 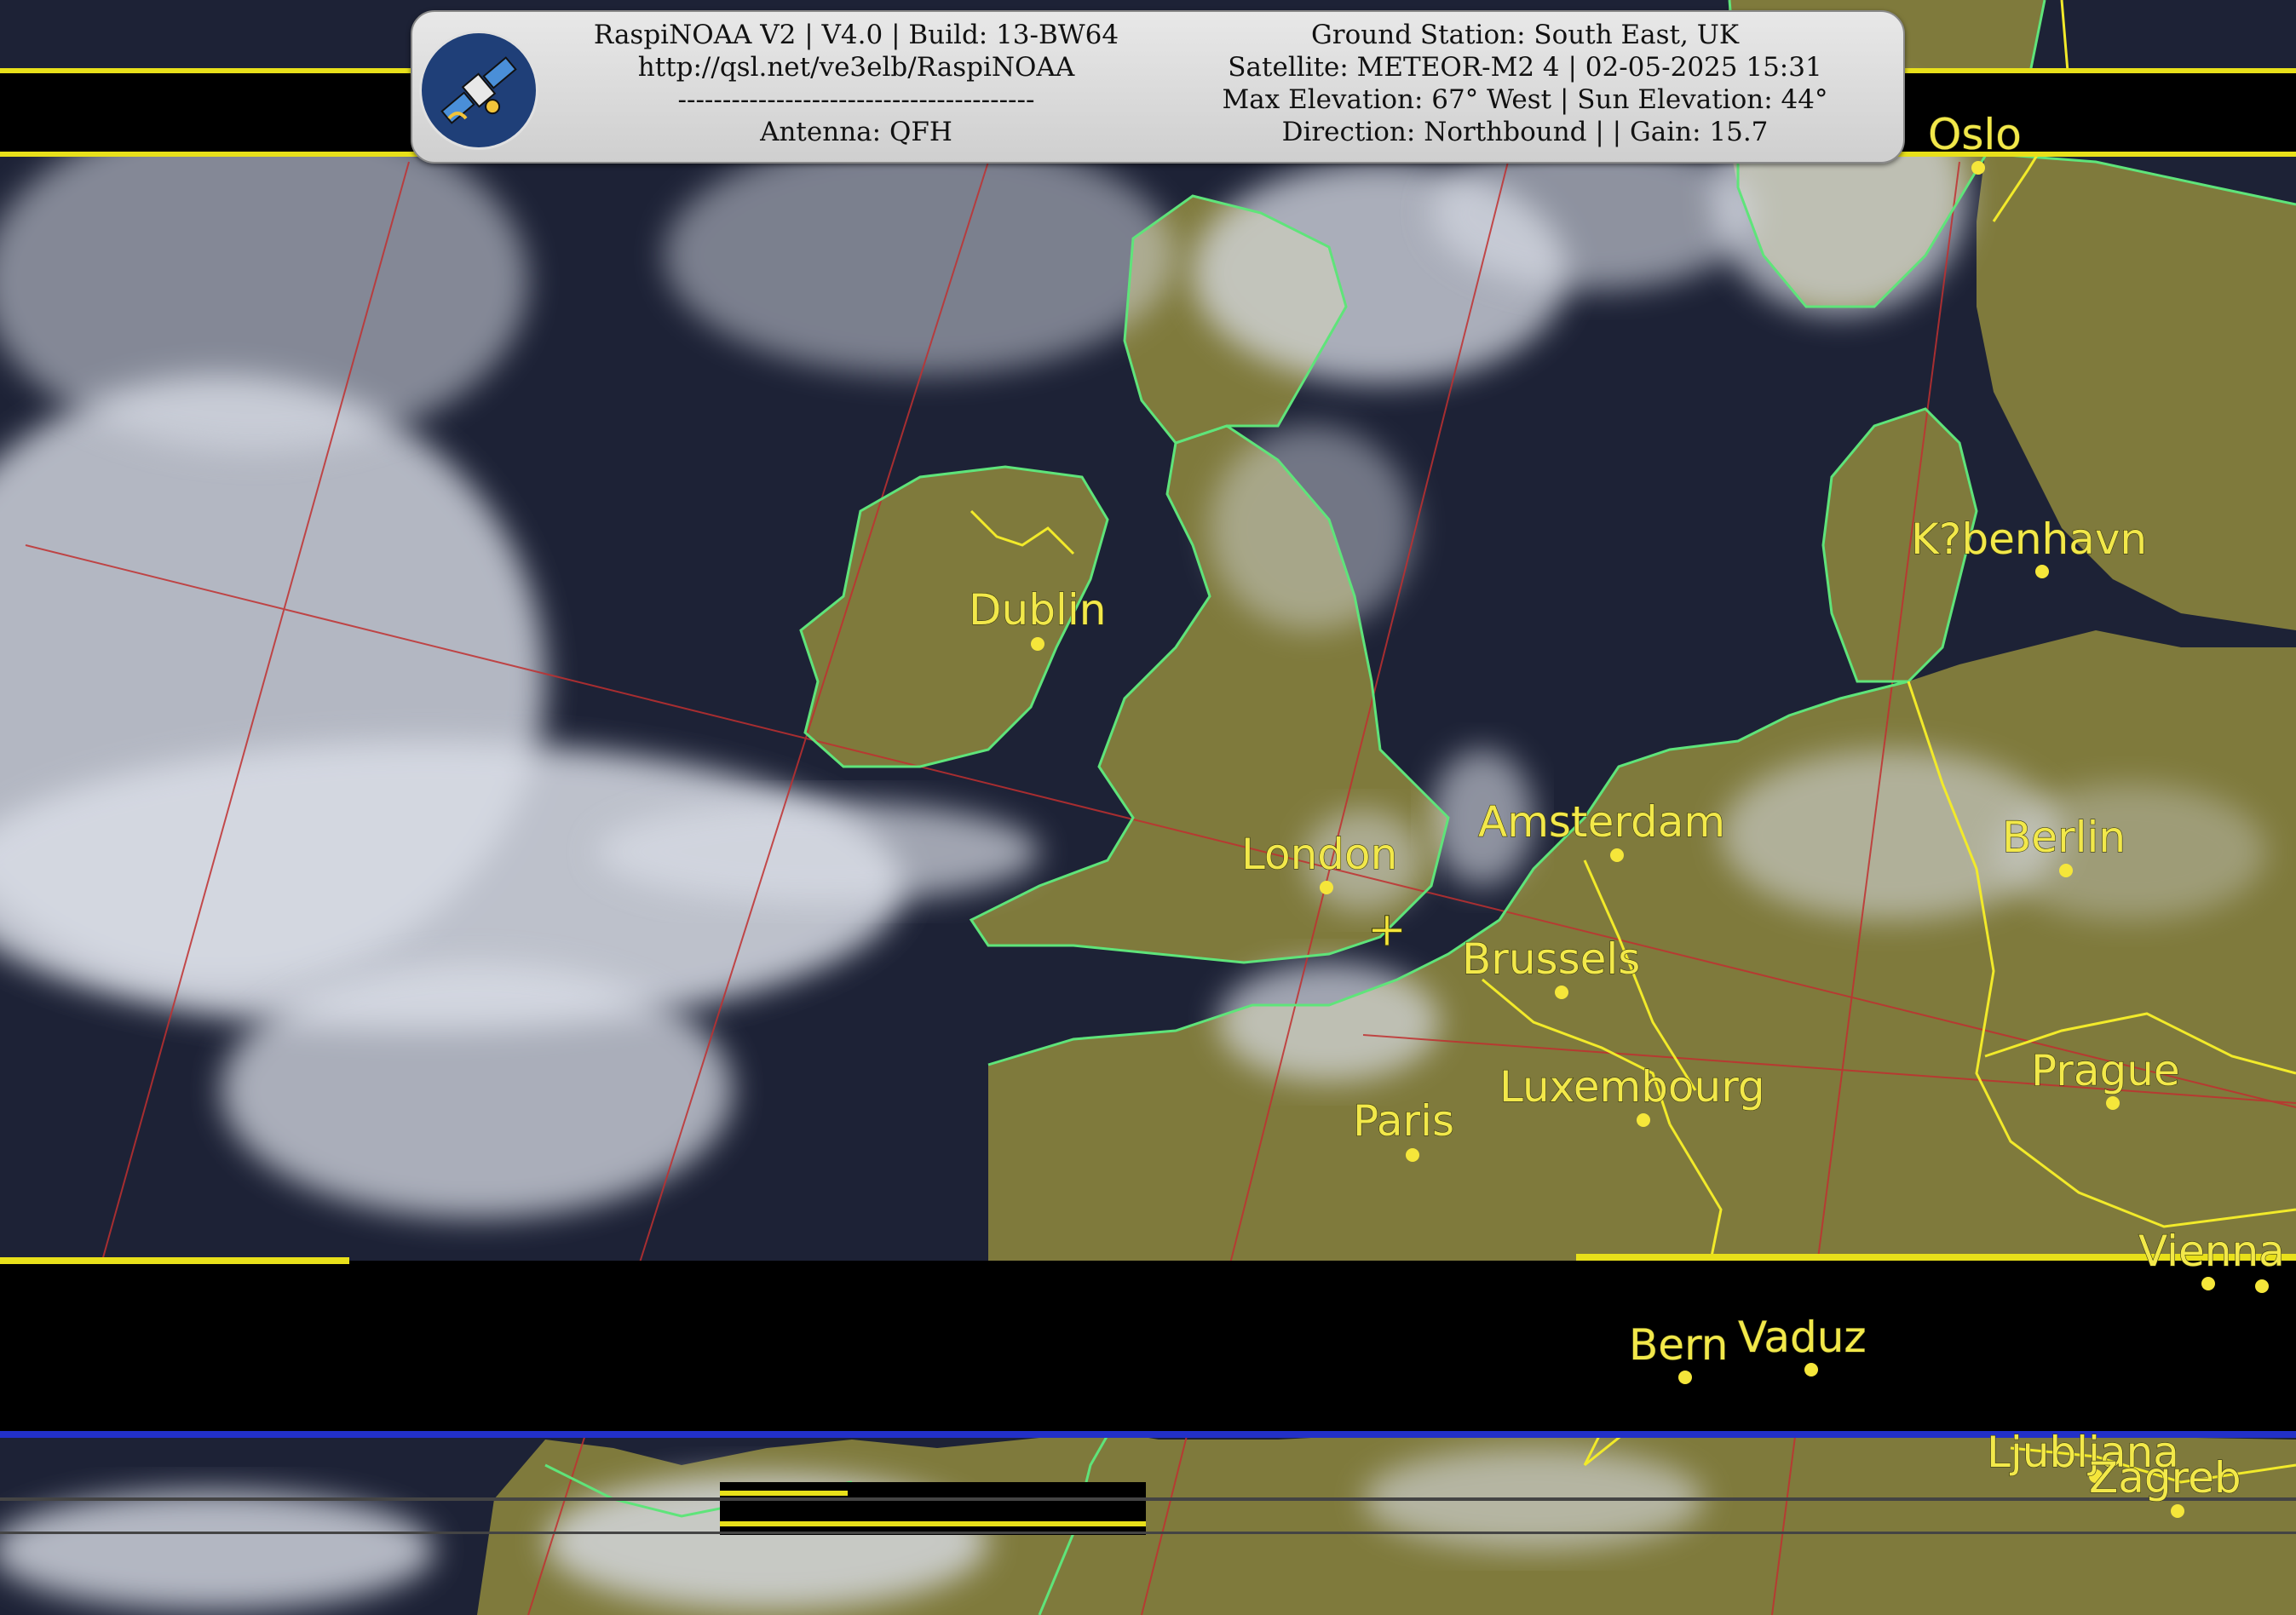 What do you see at coordinates (1975, 134) in the screenshot?
I see `city-label: Oslo` at bounding box center [1975, 134].